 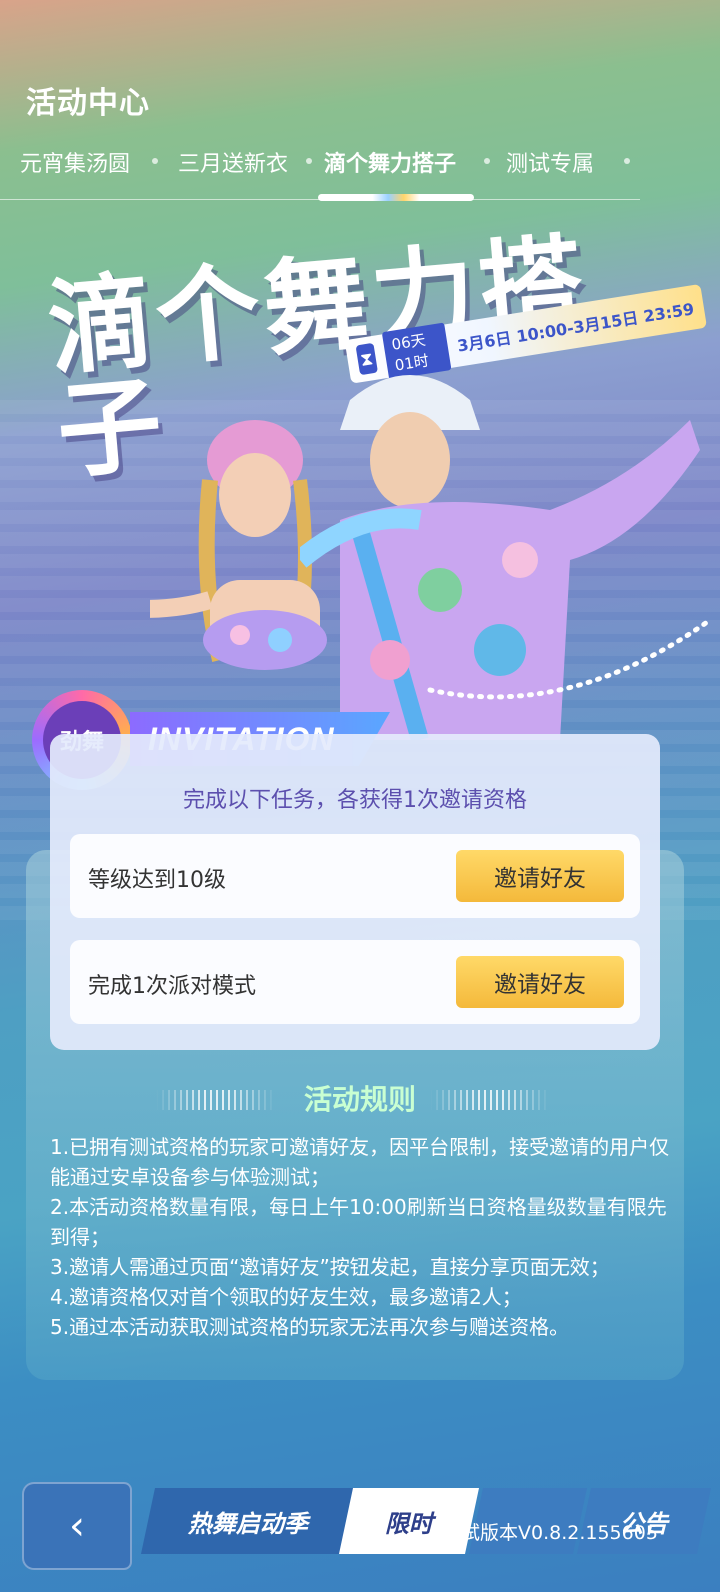 What do you see at coordinates (119, 103) in the screenshot?
I see `title-rest: 中心` at bounding box center [119, 103].